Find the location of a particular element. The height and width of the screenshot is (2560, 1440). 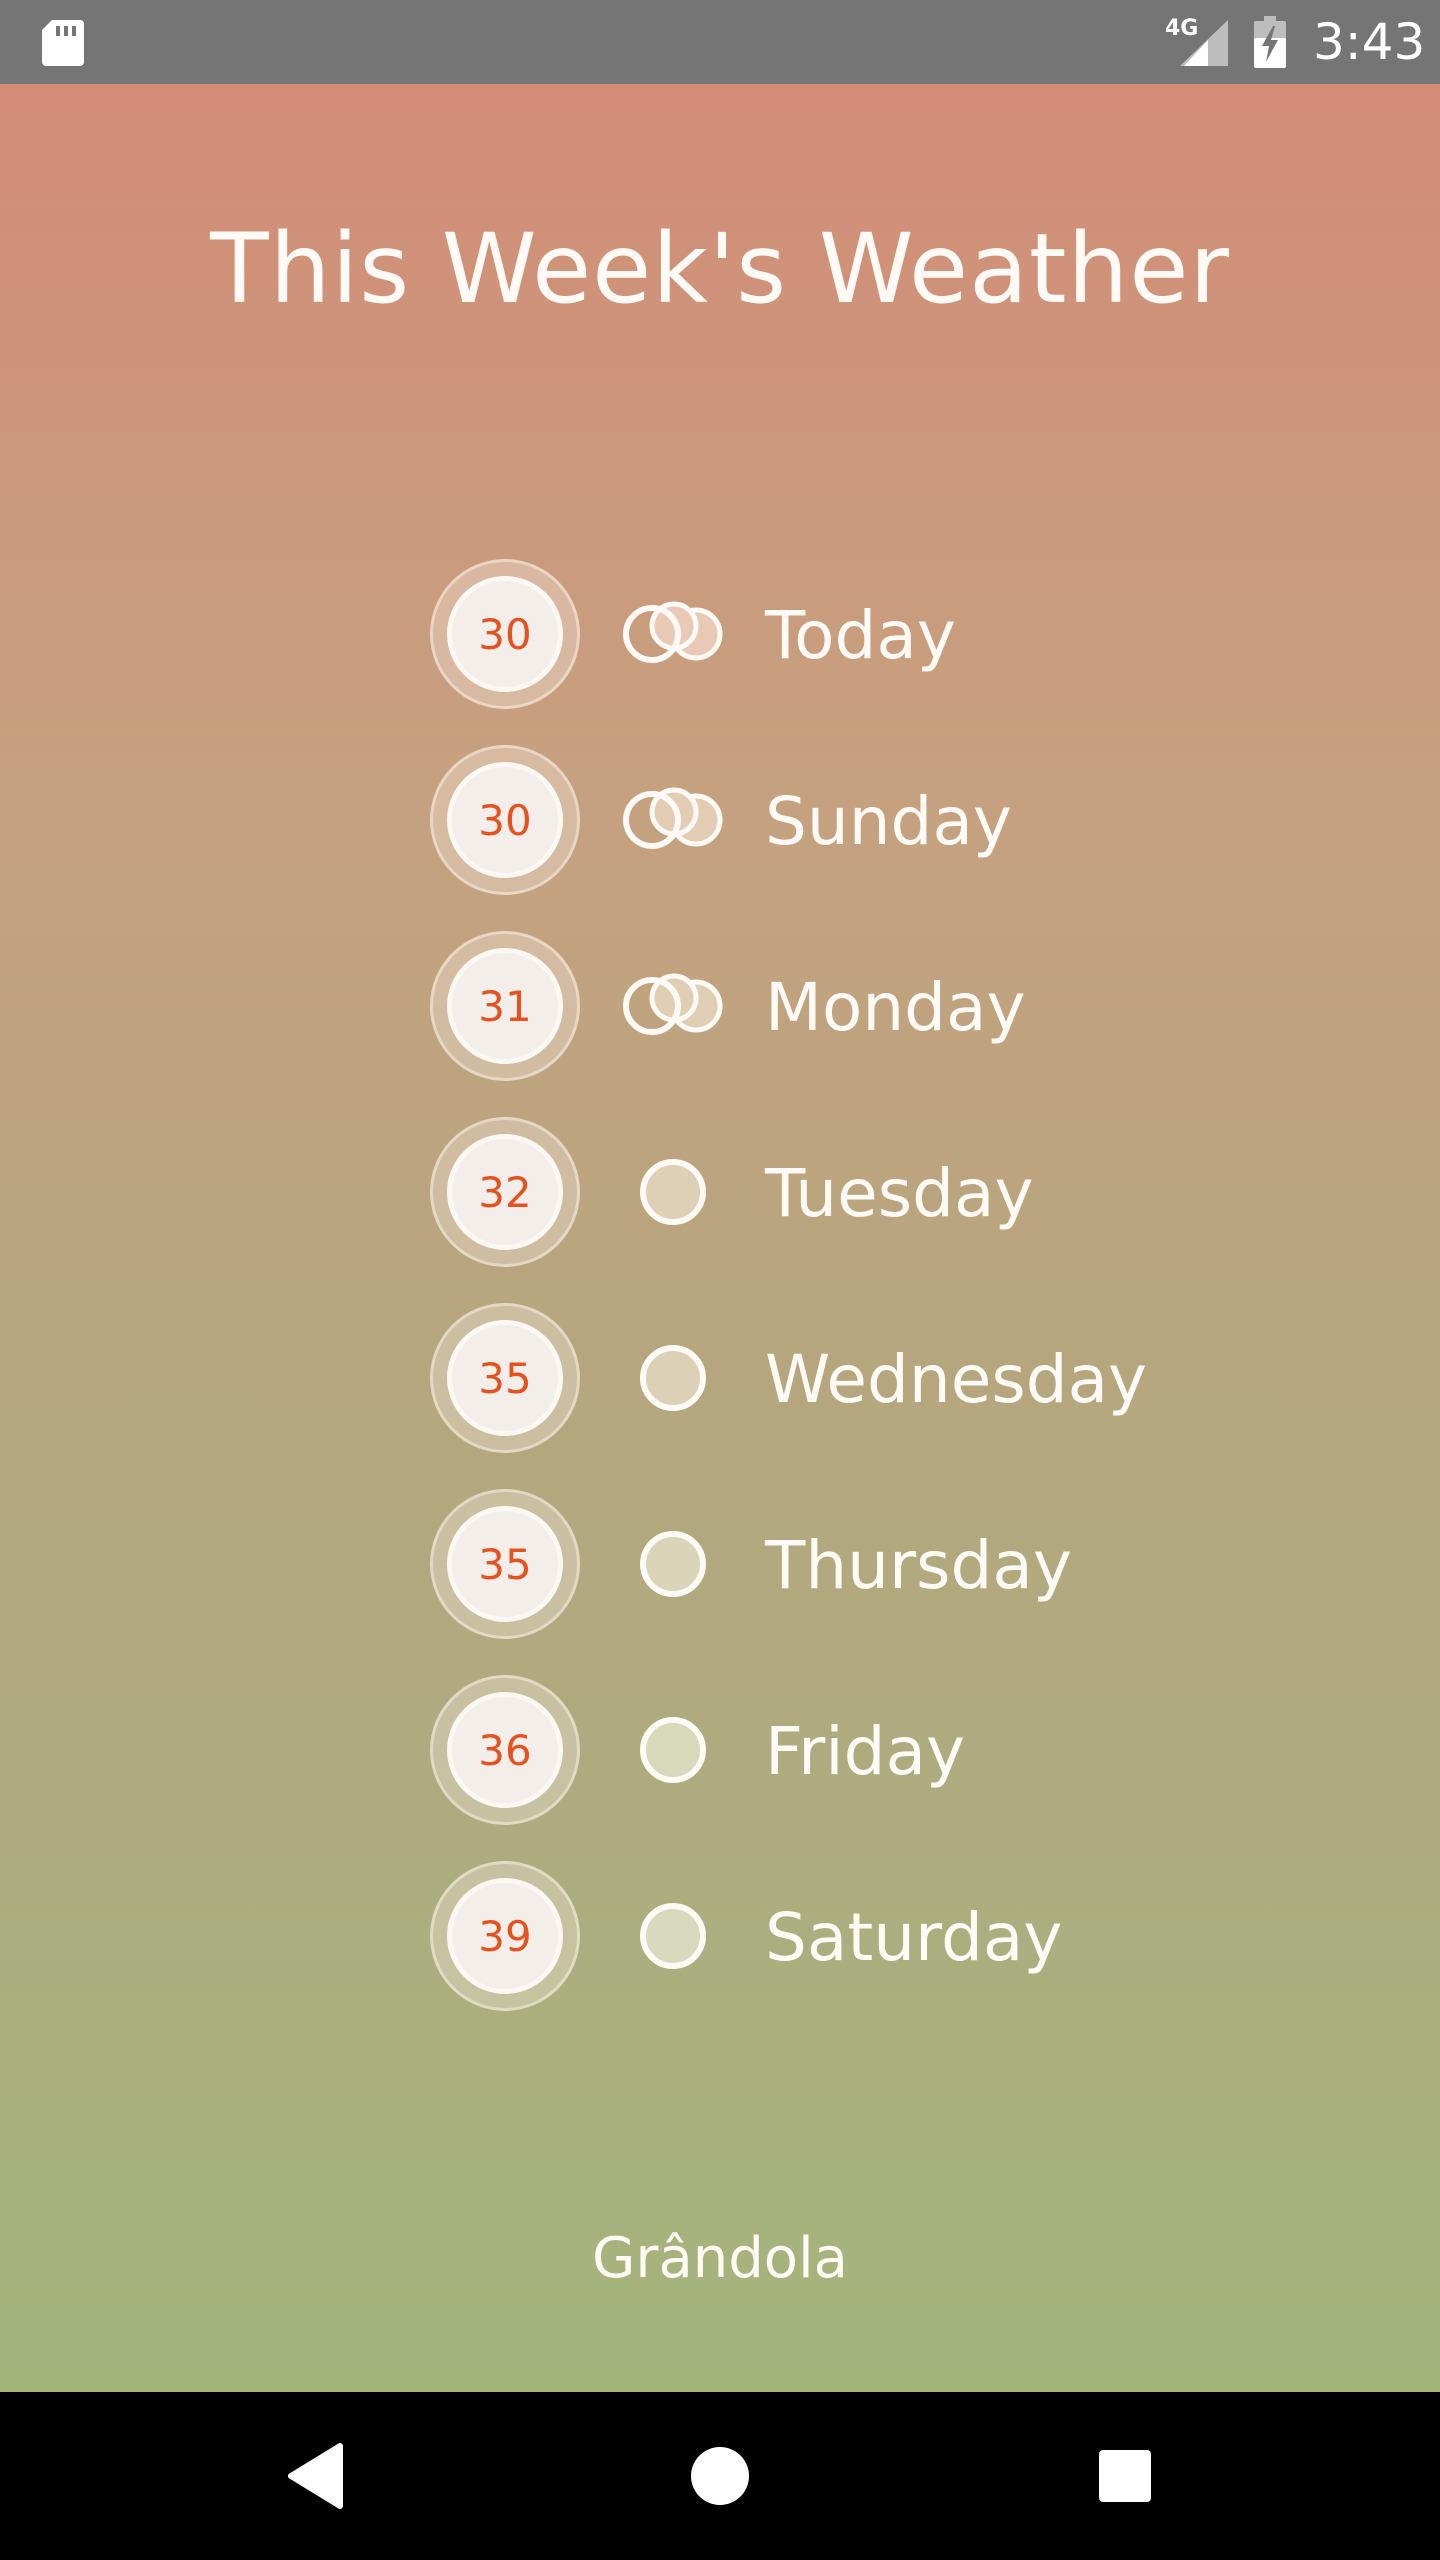

temp-badge: 32 is located at coordinates (505, 1192).